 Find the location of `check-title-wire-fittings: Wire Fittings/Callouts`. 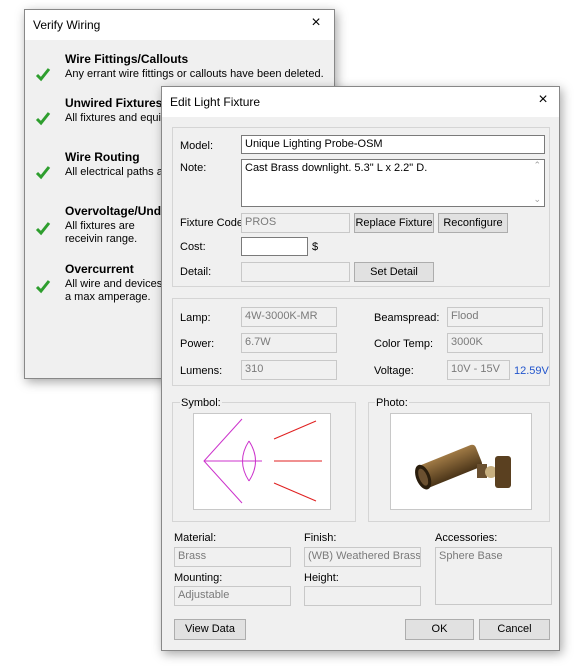

check-title-wire-fittings: Wire Fittings/Callouts is located at coordinates (127, 59).